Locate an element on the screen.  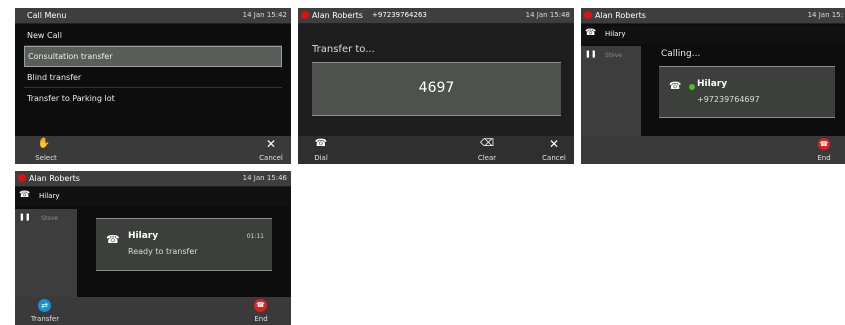
divider is located at coordinates (153, 87).